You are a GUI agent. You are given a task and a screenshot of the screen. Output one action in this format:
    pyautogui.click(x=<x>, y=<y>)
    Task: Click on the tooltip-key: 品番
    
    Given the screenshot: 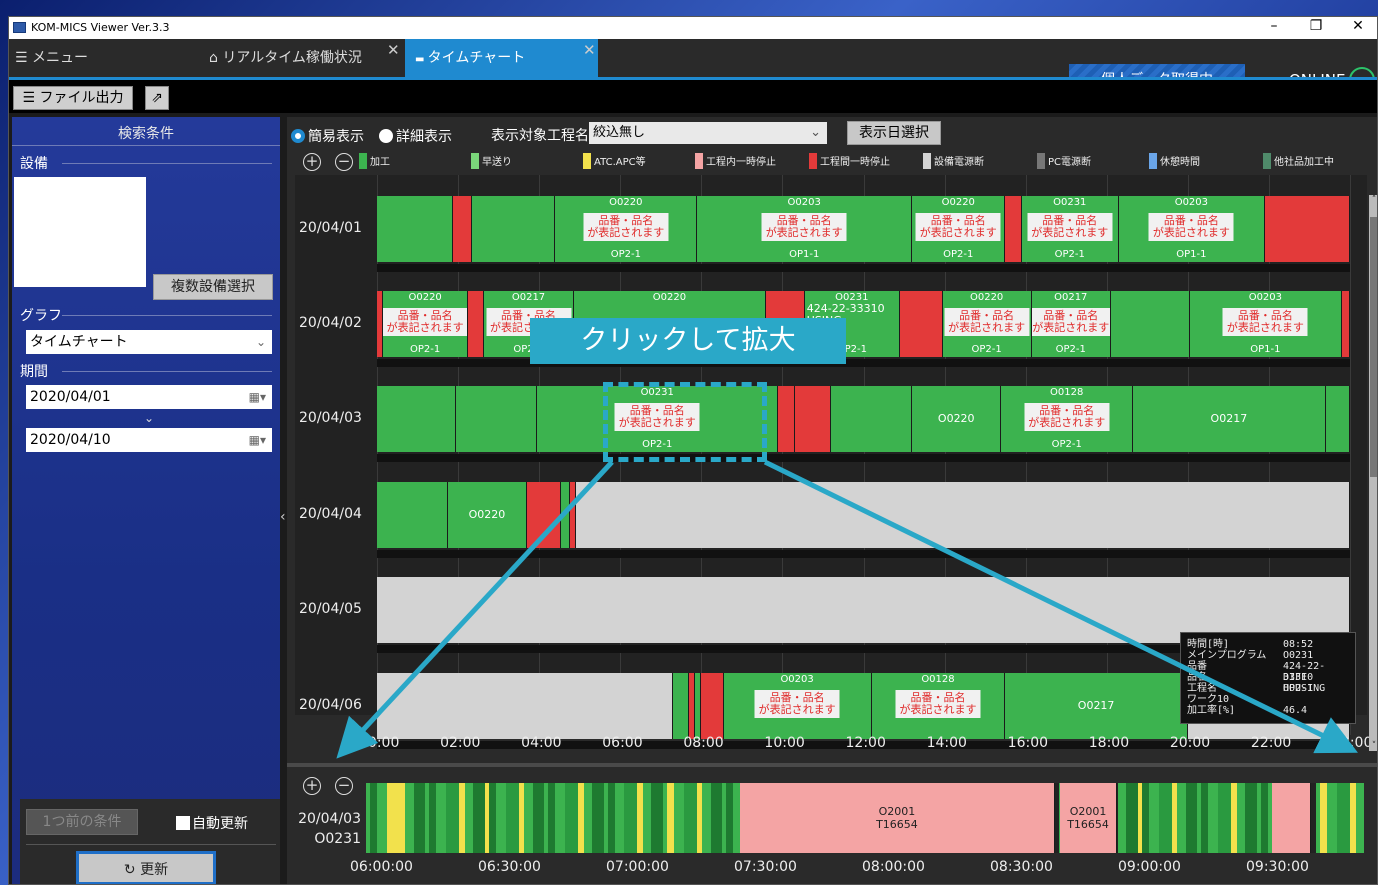 What is the action you would take?
    pyautogui.click(x=1197, y=666)
    